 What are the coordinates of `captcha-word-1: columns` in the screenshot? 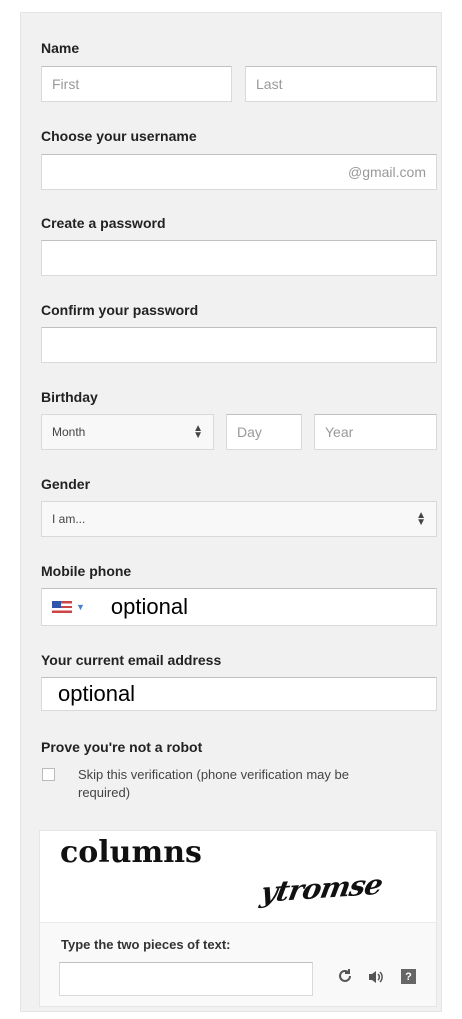 It's located at (131, 852).